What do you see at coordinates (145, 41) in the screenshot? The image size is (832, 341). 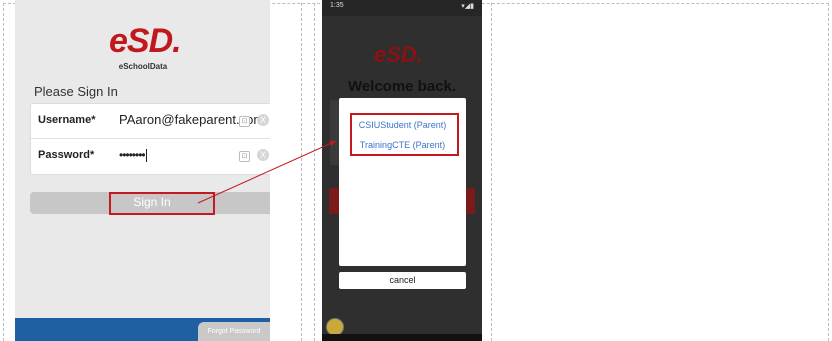 I see `logo-wordmark: eSD.` at bounding box center [145, 41].